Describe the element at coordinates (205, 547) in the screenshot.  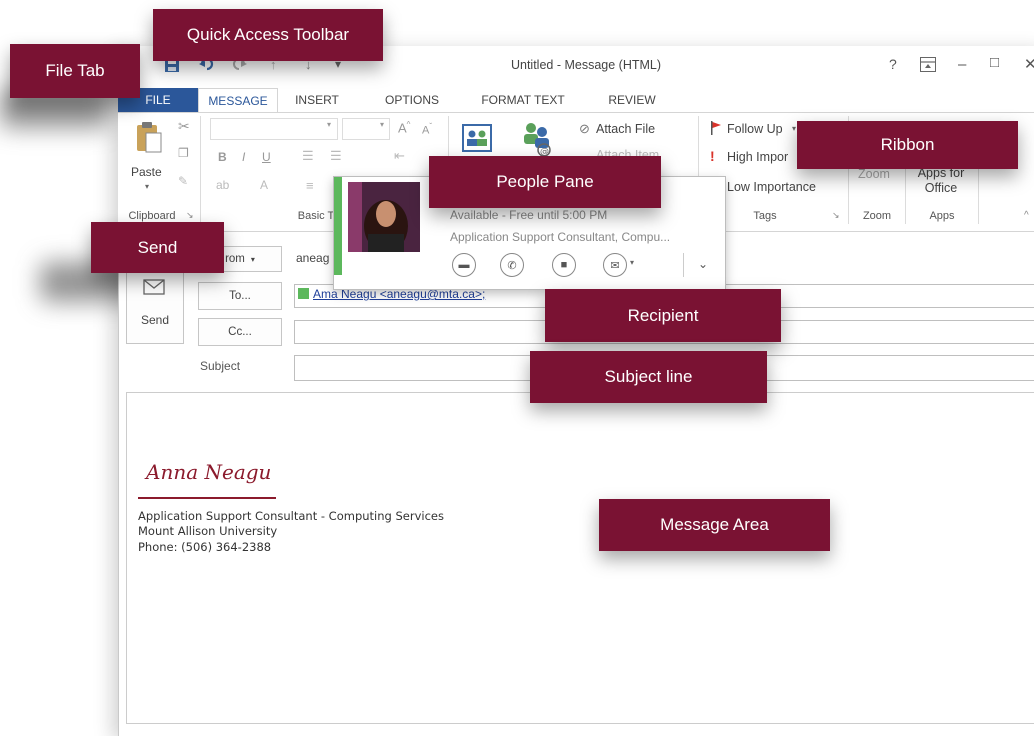
I see `signature-phone: Phone: (506) 364-2388` at that location.